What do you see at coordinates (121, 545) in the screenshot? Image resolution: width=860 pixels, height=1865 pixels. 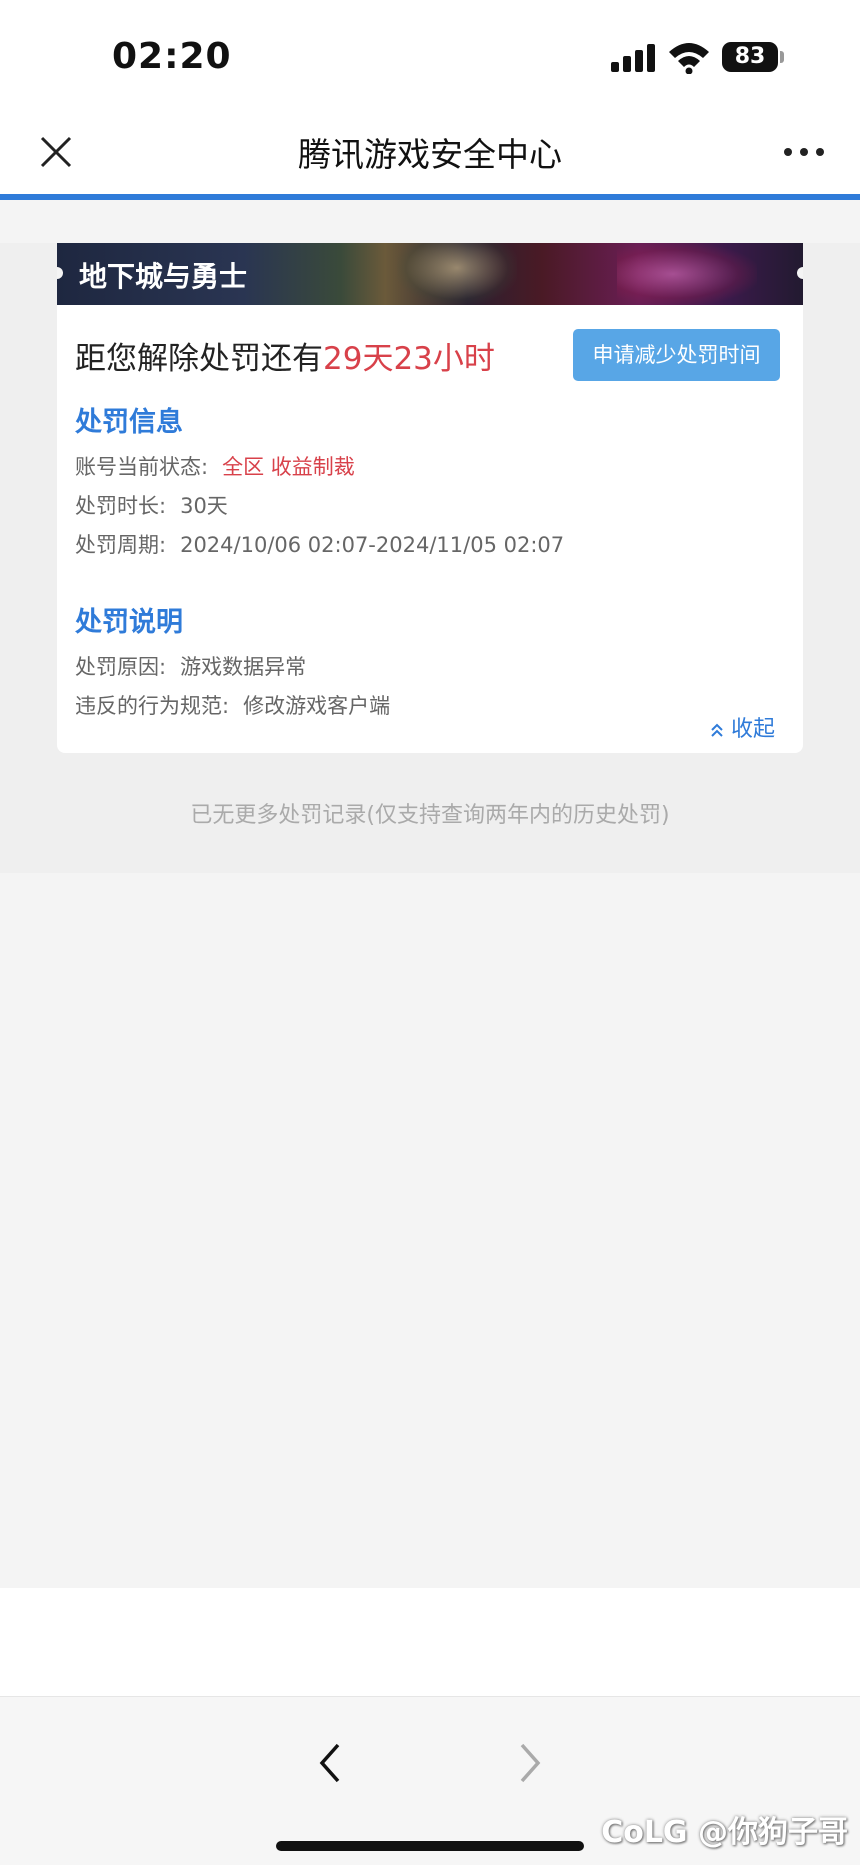 I see `penalty-period-label: 处罚周期:` at bounding box center [121, 545].